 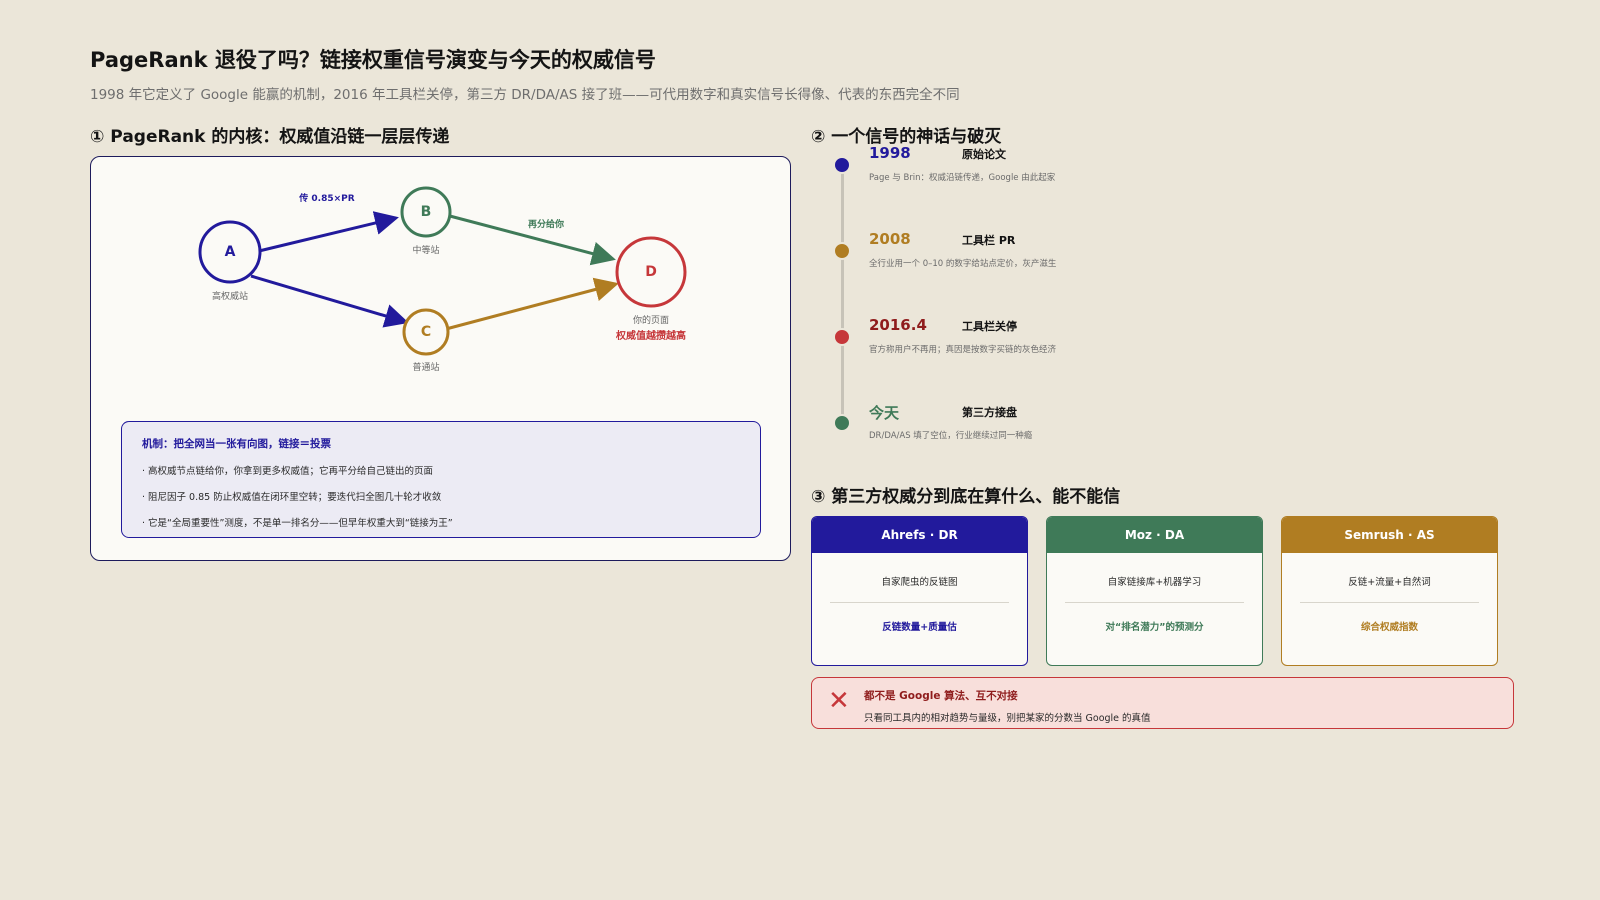 I want to click on timeline-year: 1998, so click(x=890, y=153).